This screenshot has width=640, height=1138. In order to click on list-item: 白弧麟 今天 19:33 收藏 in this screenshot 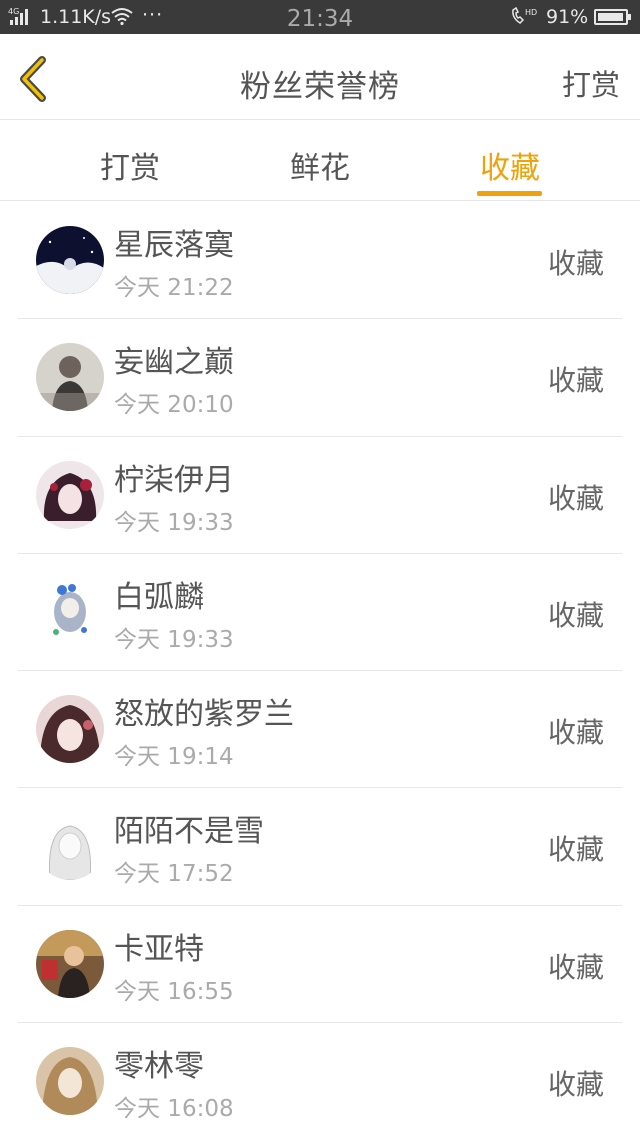, I will do `click(320, 613)`.